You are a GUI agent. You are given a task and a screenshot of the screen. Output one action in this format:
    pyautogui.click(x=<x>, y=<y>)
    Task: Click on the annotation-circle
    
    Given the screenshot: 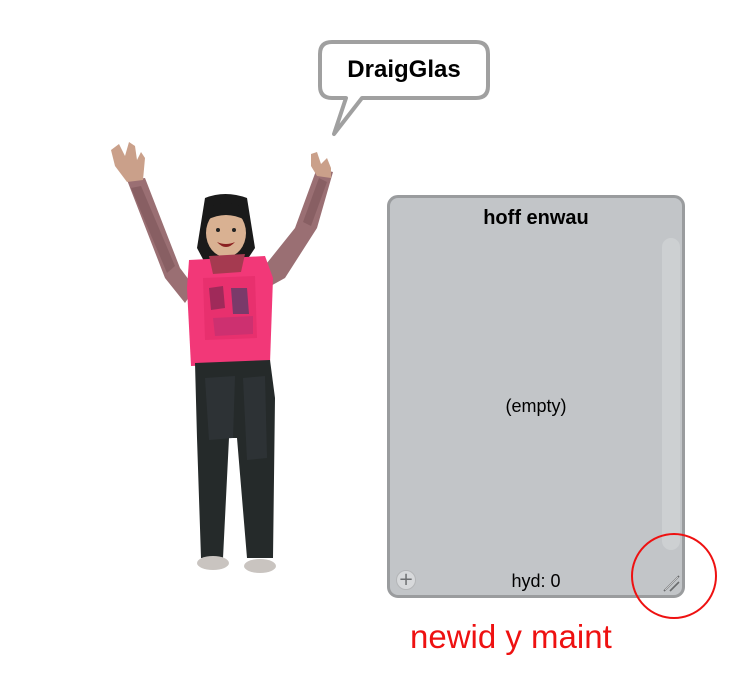 What is the action you would take?
    pyautogui.click(x=674, y=576)
    